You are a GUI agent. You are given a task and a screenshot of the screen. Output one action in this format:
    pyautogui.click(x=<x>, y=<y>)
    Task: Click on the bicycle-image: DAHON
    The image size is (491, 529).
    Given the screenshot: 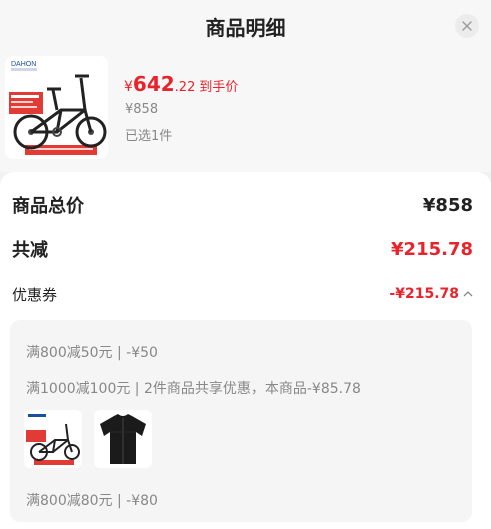 What is the action you would take?
    pyautogui.click(x=58, y=108)
    